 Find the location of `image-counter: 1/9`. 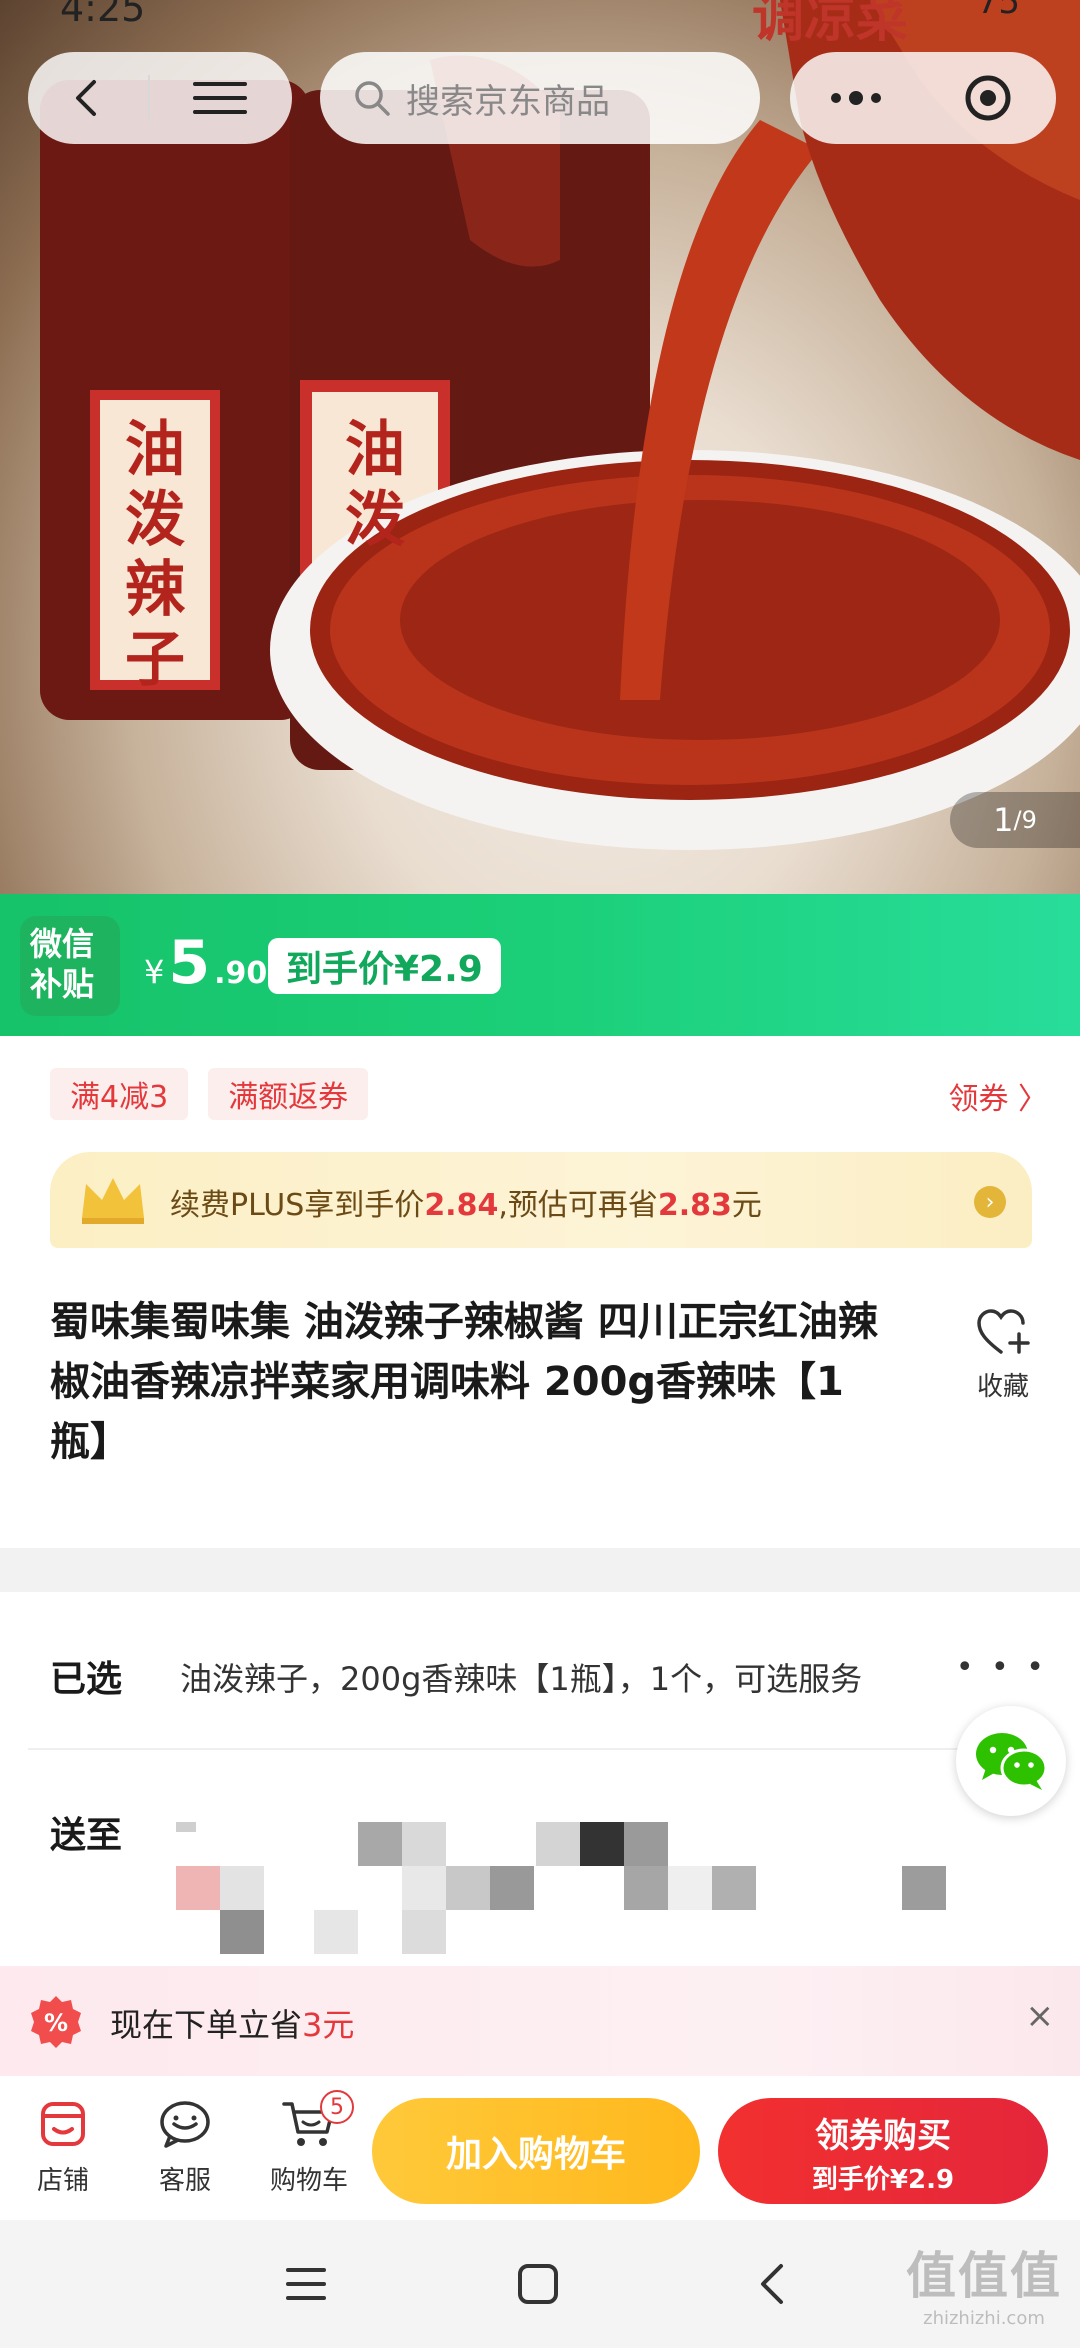

image-counter: 1/9 is located at coordinates (1015, 820).